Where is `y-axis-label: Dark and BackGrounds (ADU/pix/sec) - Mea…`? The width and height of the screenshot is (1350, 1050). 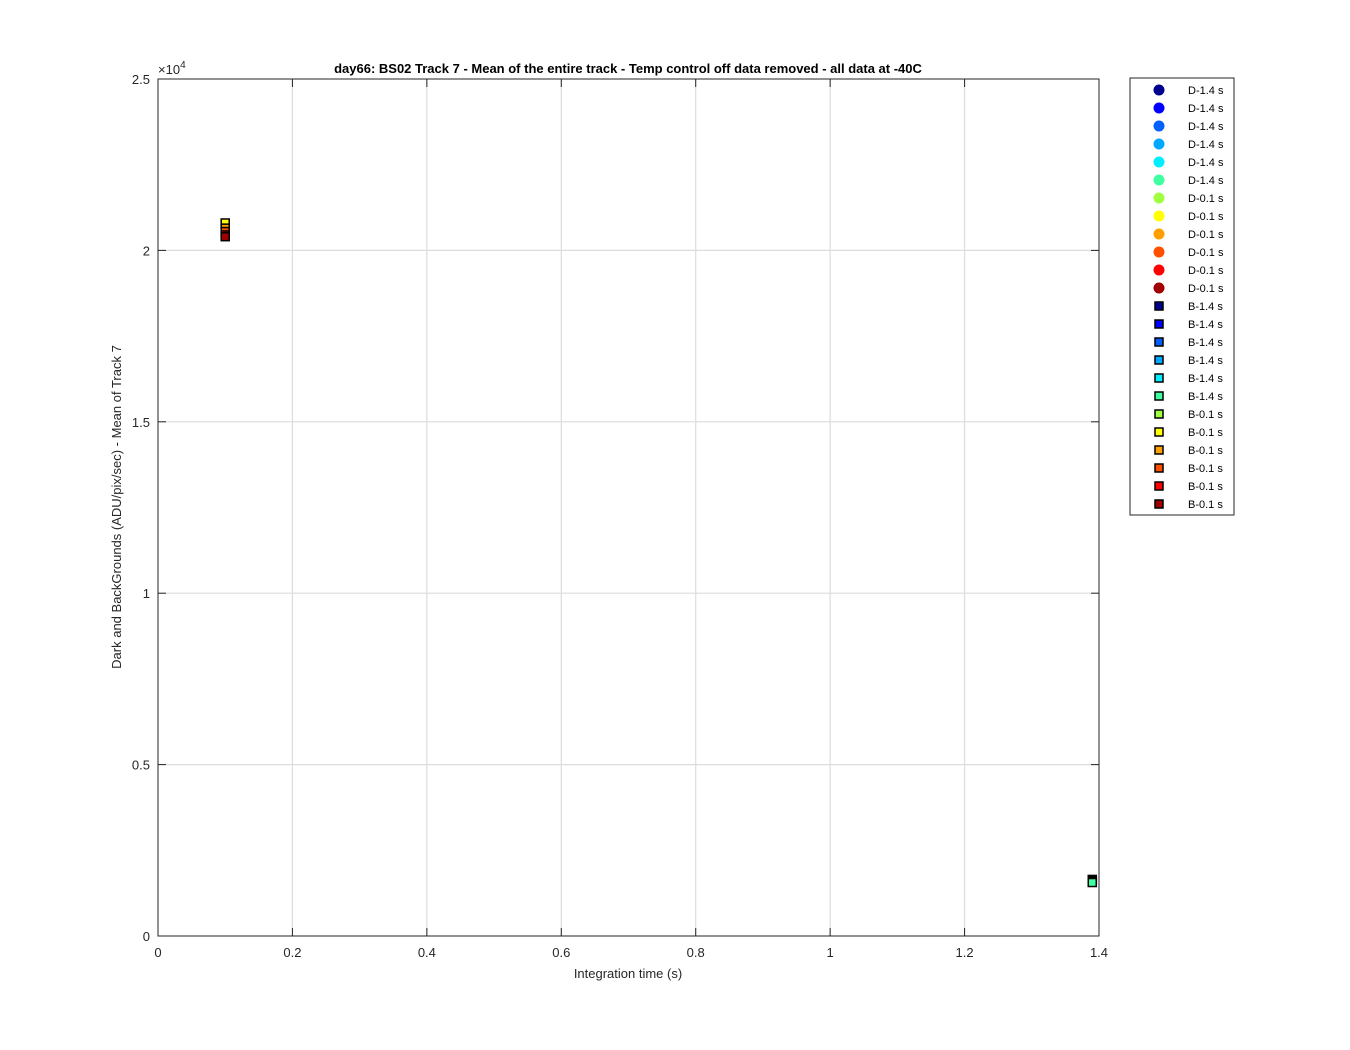 y-axis-label: Dark and BackGrounds (ADU/pix/sec) - Mea… is located at coordinates (116, 507).